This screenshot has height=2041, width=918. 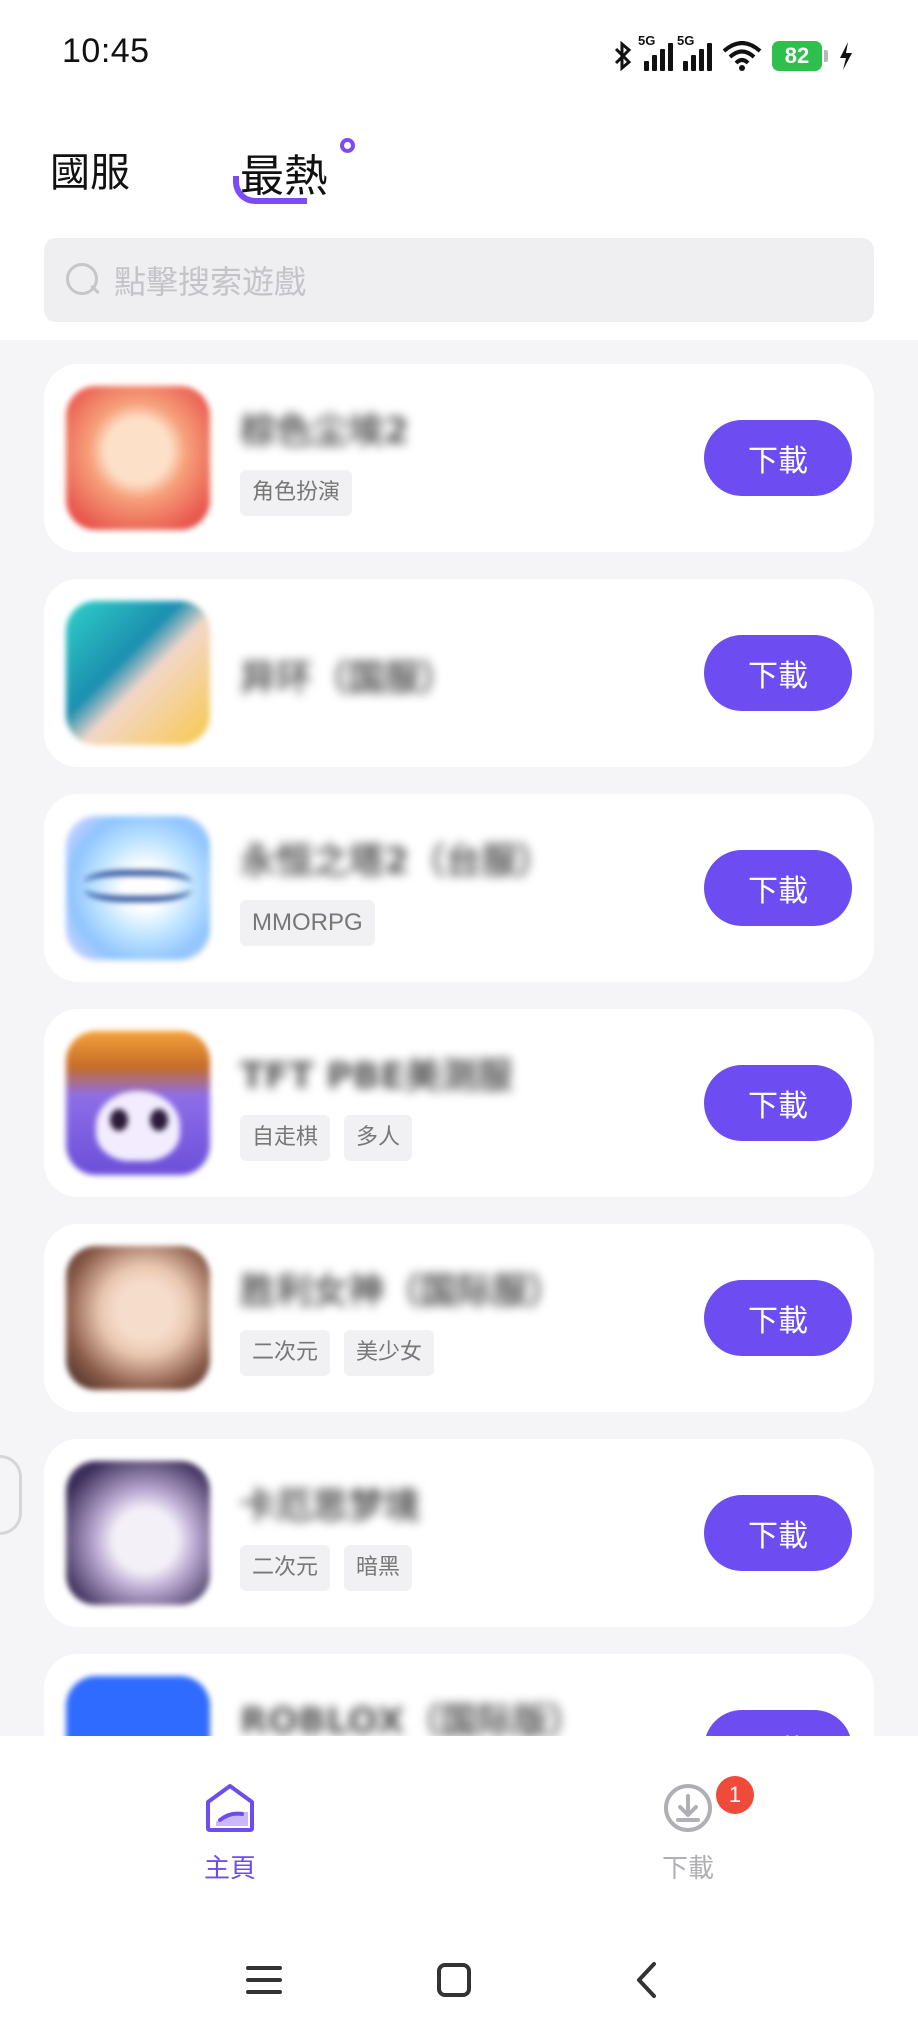 I want to click on game-tags: 角色扮演, so click(x=296, y=493).